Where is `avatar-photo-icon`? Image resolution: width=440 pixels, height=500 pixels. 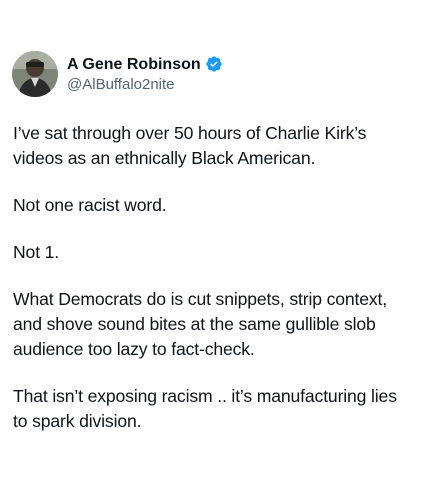 avatar-photo-icon is located at coordinates (35, 74).